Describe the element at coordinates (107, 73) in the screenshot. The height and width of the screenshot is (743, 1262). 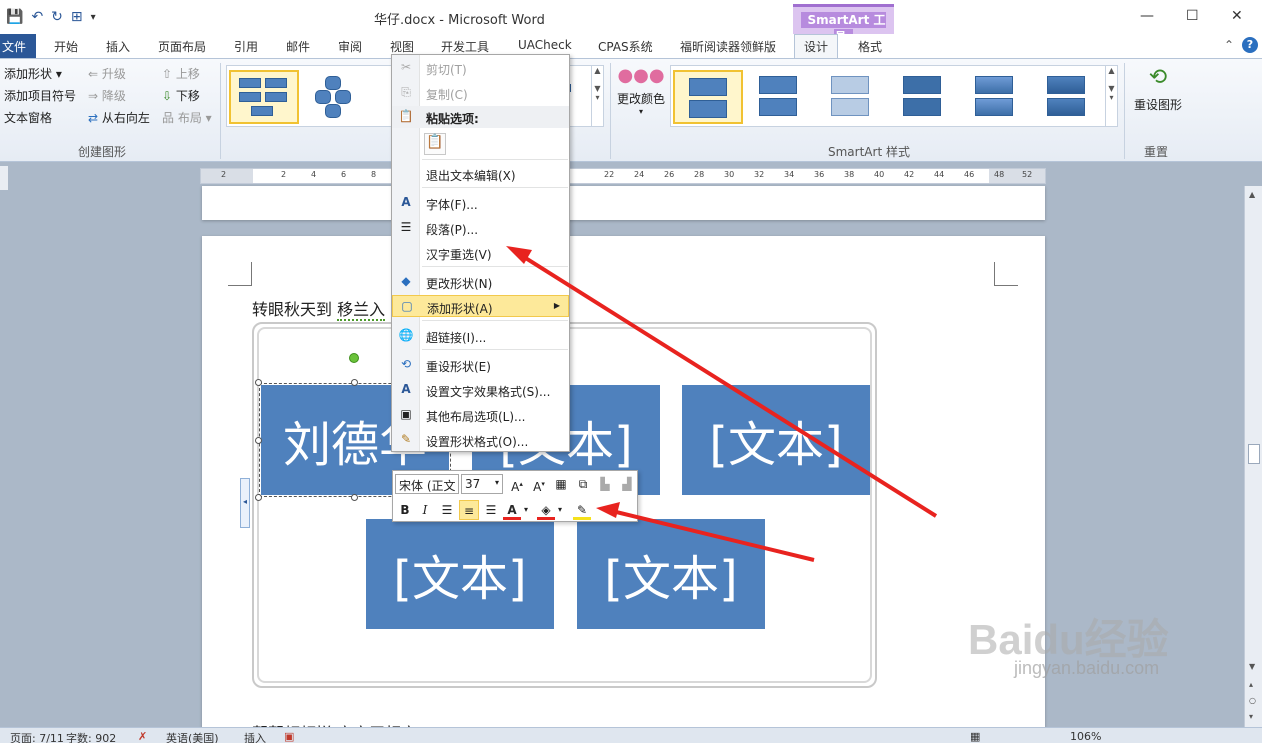
I see `promote-button: ⇐ 升级` at that location.